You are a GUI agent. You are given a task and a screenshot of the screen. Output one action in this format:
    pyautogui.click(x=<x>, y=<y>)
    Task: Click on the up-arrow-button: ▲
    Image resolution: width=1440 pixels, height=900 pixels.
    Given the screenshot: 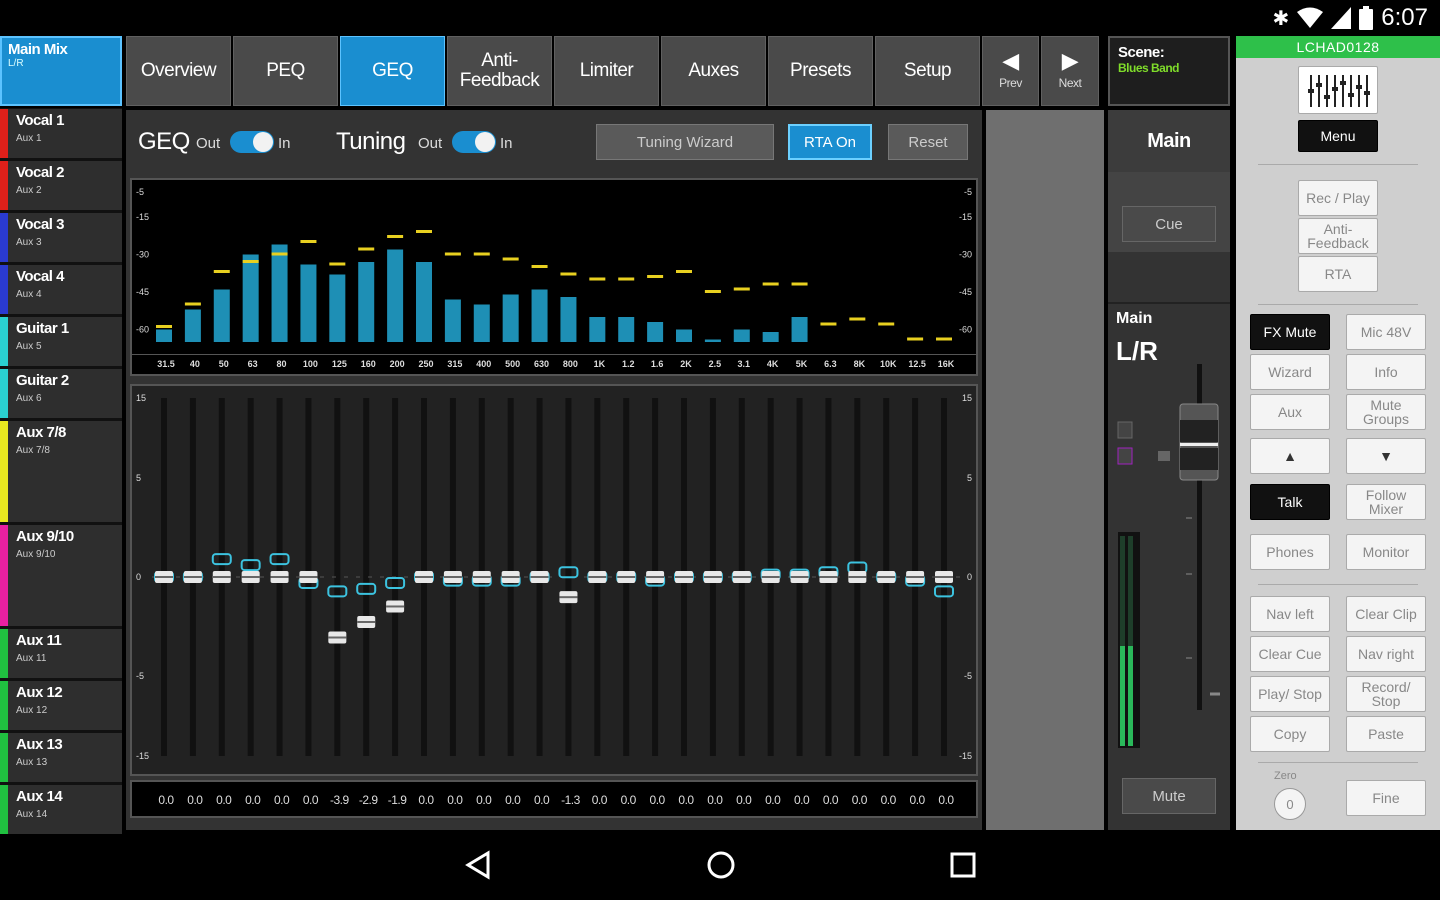 What is the action you would take?
    pyautogui.click(x=1290, y=456)
    